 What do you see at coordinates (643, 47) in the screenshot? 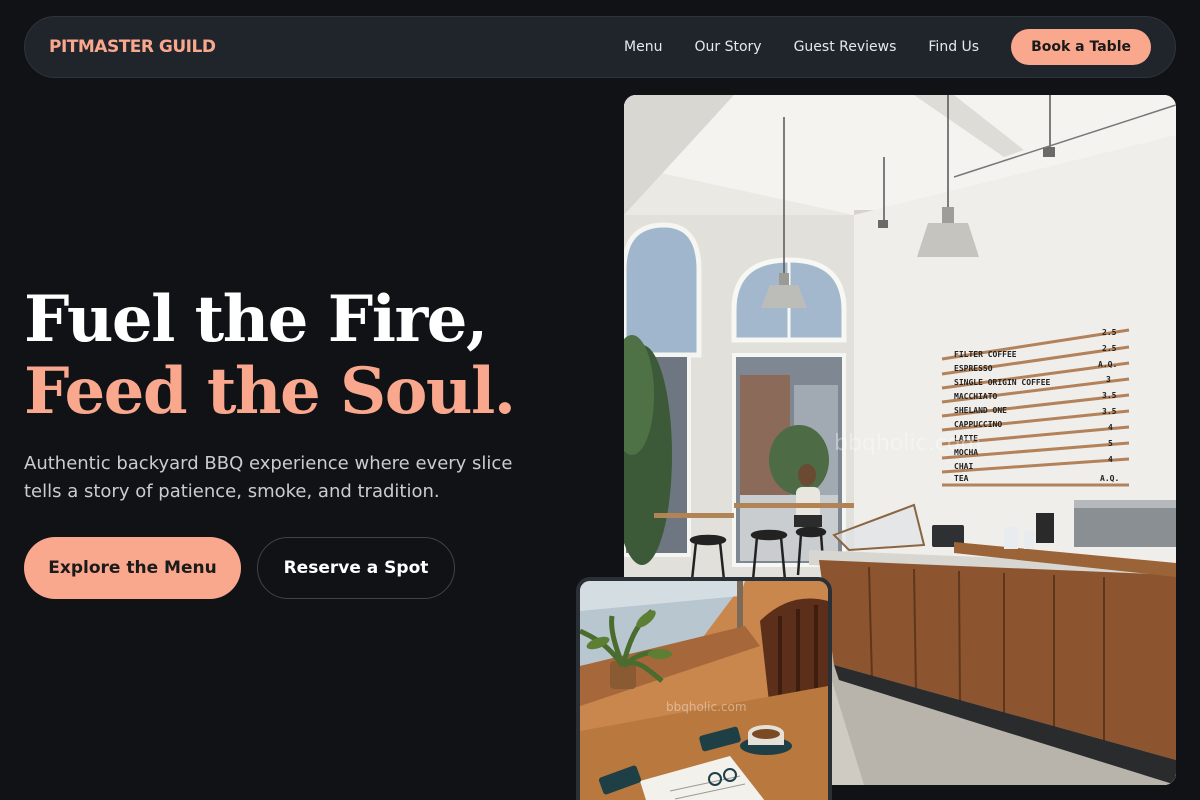
I see `nav-link-menu: Menu` at bounding box center [643, 47].